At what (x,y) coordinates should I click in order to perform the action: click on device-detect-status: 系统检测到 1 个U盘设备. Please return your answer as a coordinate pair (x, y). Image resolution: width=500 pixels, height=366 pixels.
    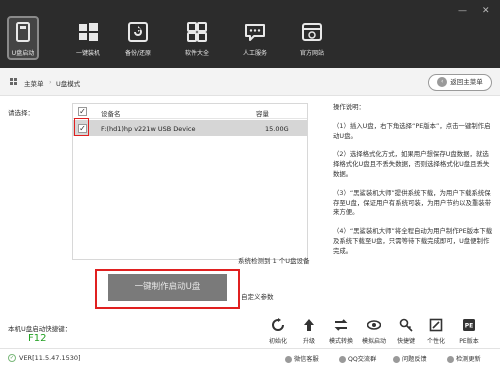
    Looking at the image, I should click on (274, 261).